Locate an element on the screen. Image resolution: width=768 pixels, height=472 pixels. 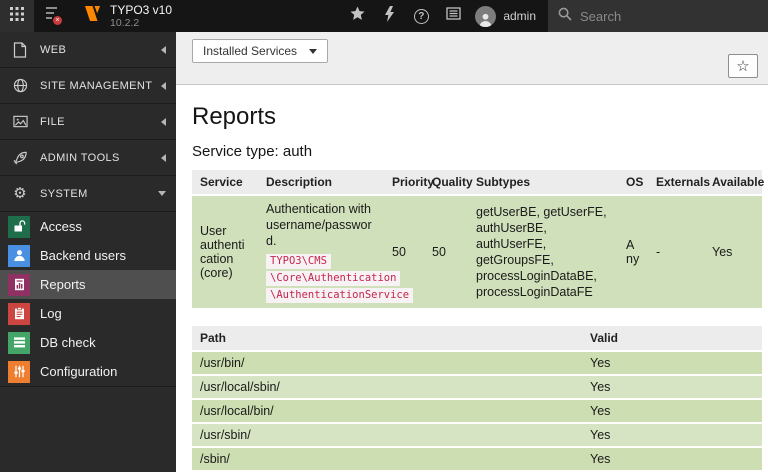
user-icon is located at coordinates (19, 255).